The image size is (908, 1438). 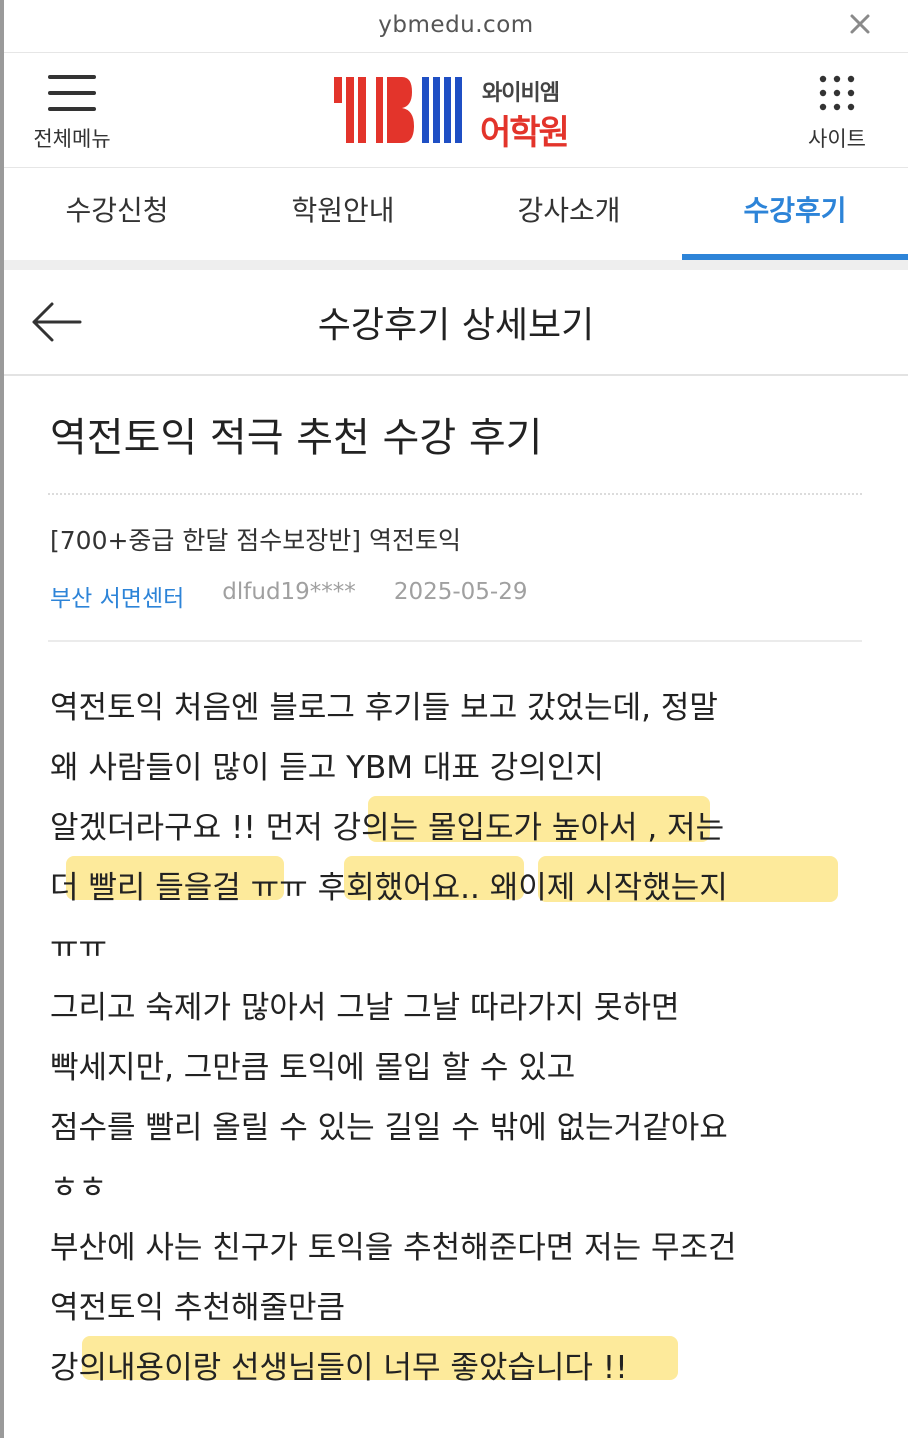 I want to click on review-line: ㅠㅠ, so click(x=79, y=948).